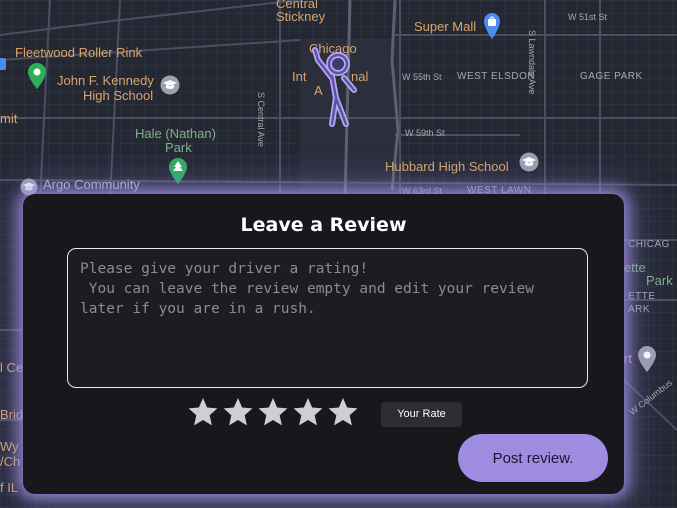 This screenshot has width=677, height=508. Describe the element at coordinates (12, 414) in the screenshot. I see `map-label-left-brid: Brid` at that location.